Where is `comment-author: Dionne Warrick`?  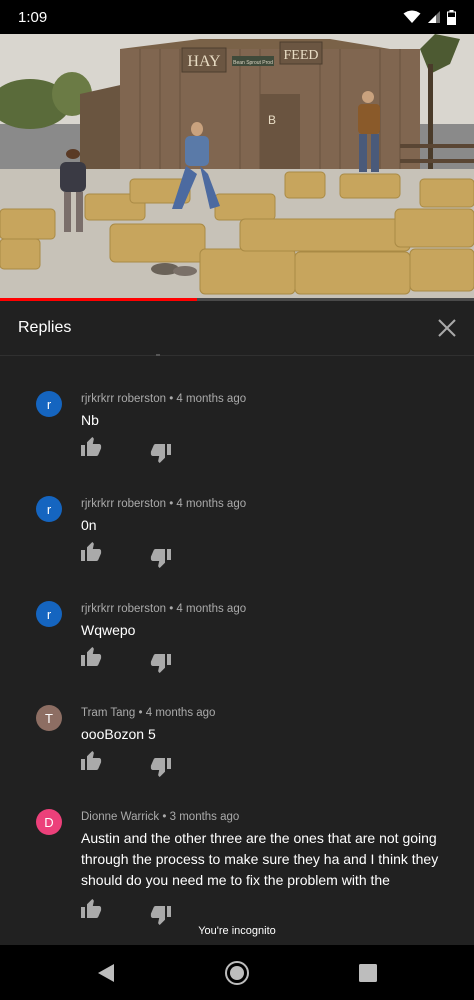 comment-author: Dionne Warrick is located at coordinates (120, 817).